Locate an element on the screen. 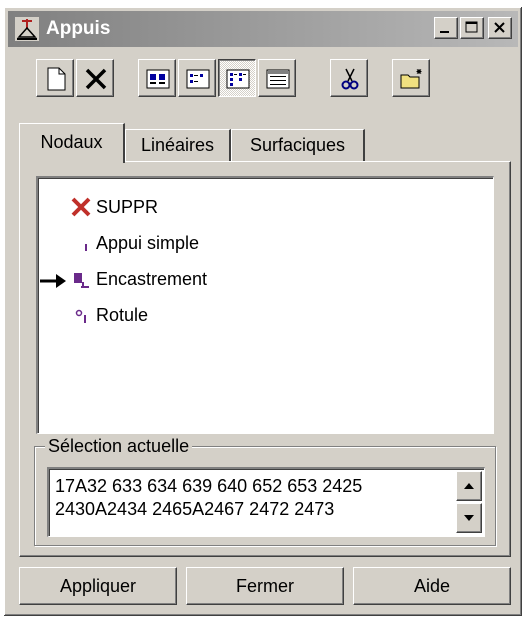  scroll-up-arrow-icon is located at coordinates (469, 486).